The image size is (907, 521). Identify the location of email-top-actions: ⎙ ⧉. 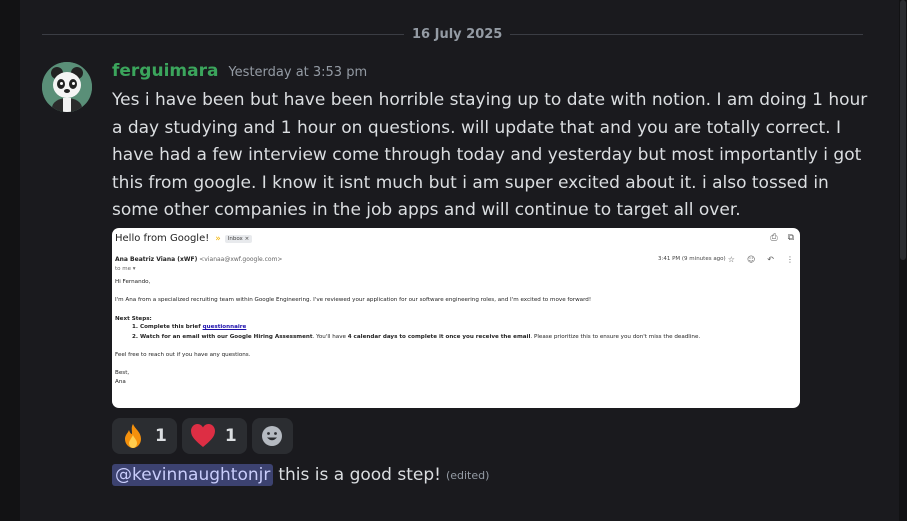
(782, 238).